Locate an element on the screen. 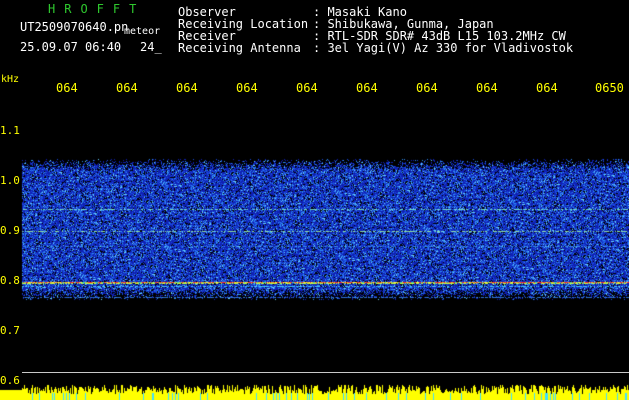 This screenshot has width=629, height=400. baseline-divider is located at coordinates (325, 372).